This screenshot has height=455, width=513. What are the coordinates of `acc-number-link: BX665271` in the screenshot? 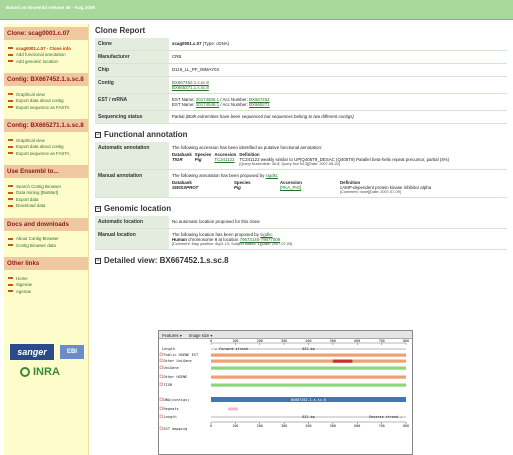 It's located at (259, 104).